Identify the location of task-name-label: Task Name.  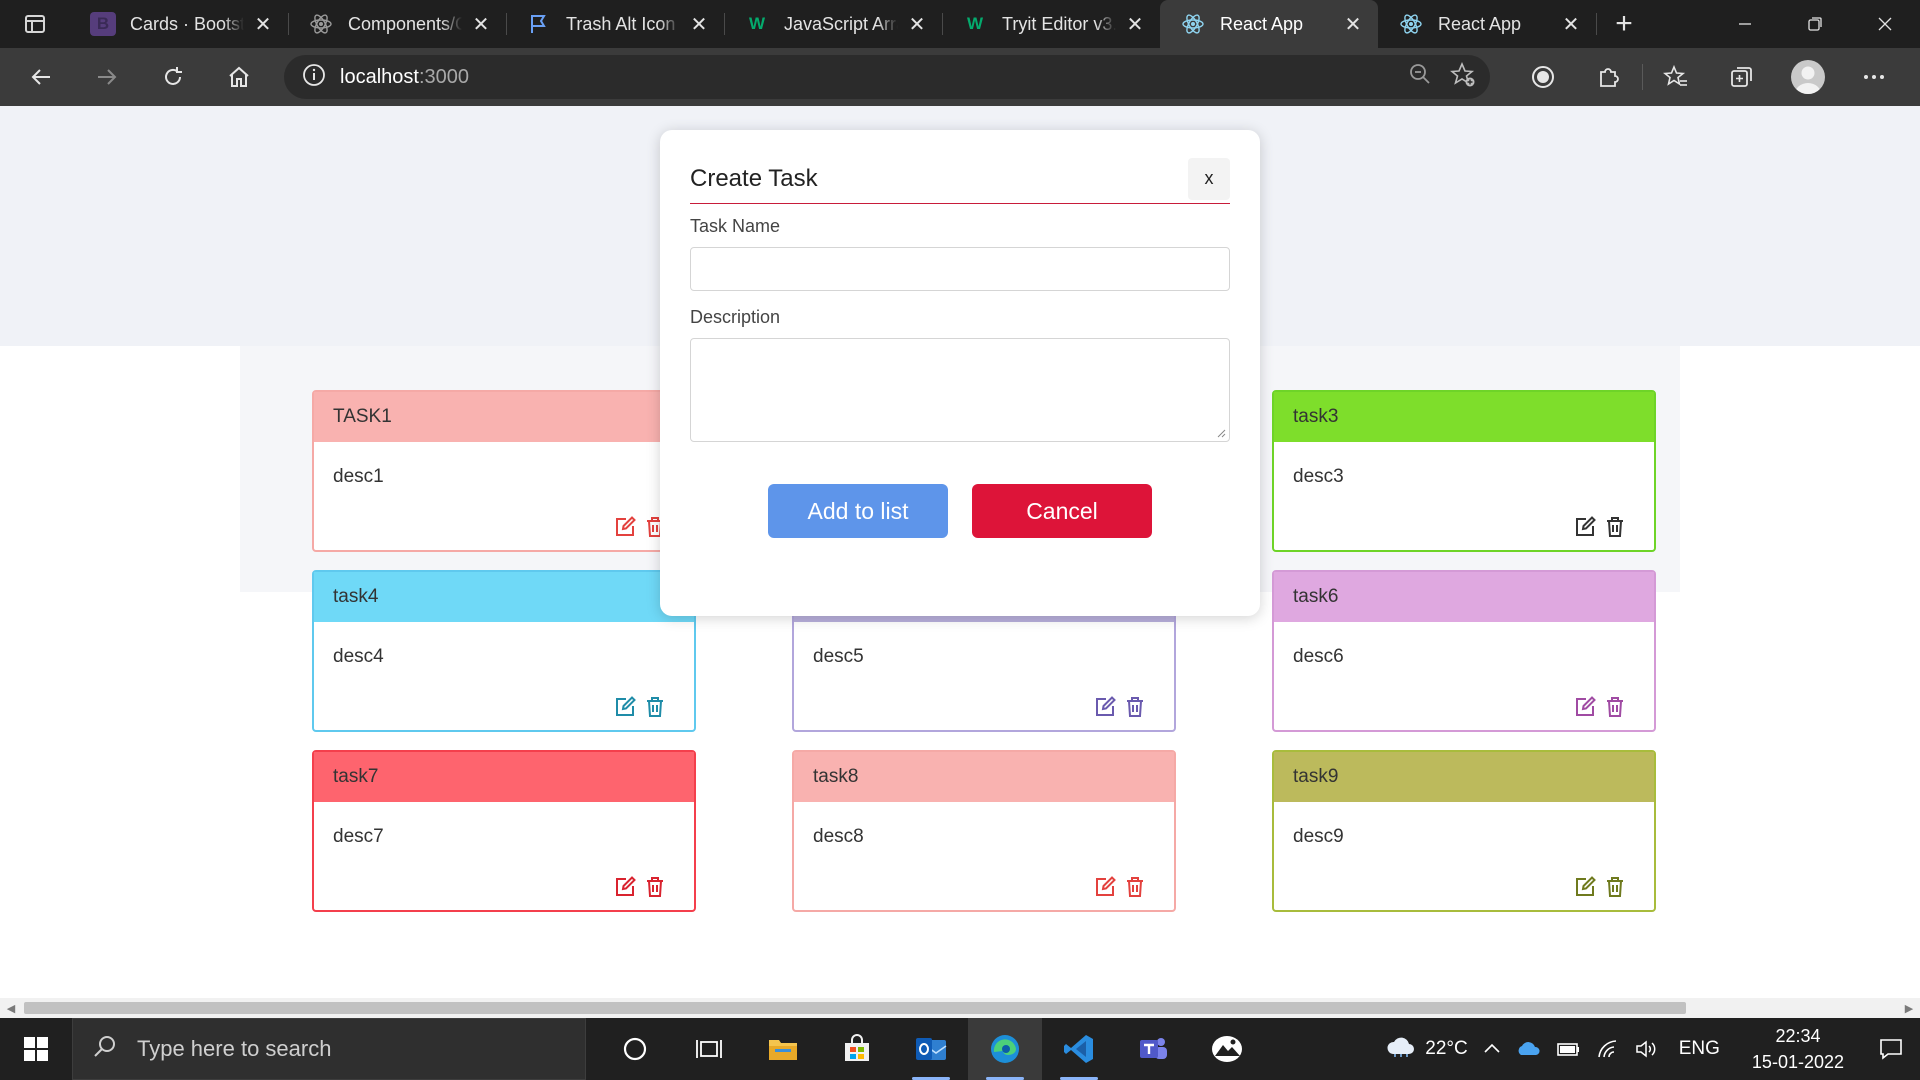
(735, 226).